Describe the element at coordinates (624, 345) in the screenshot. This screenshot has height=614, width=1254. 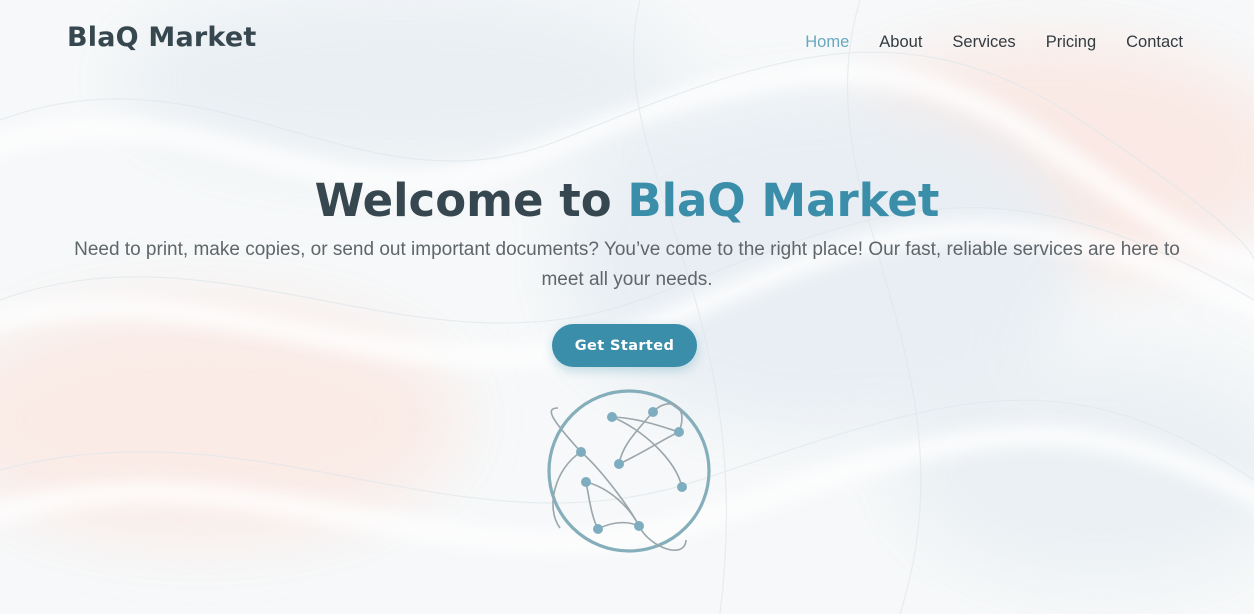
I see `get-started-button: Get Started` at that location.